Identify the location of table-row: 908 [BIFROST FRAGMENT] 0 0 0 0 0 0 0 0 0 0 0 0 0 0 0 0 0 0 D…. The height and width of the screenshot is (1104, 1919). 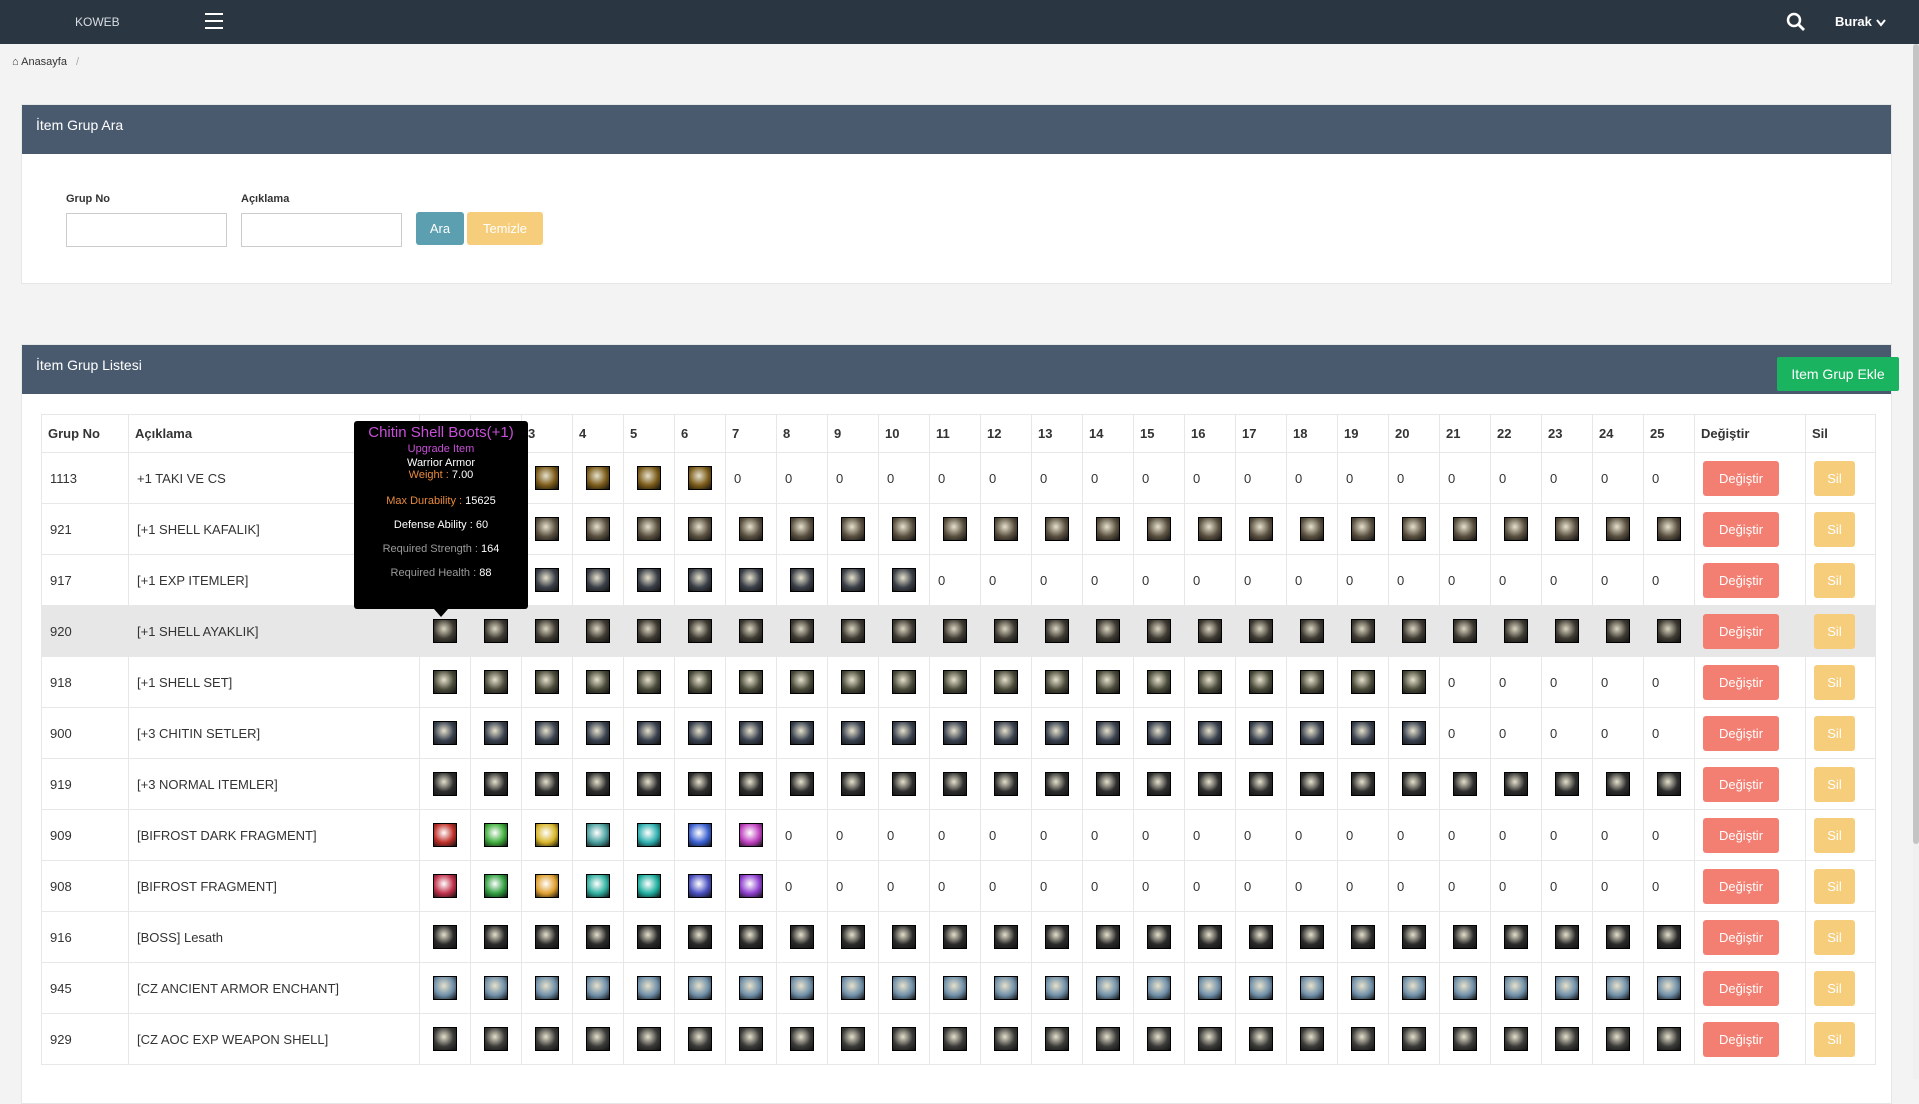
(958, 886).